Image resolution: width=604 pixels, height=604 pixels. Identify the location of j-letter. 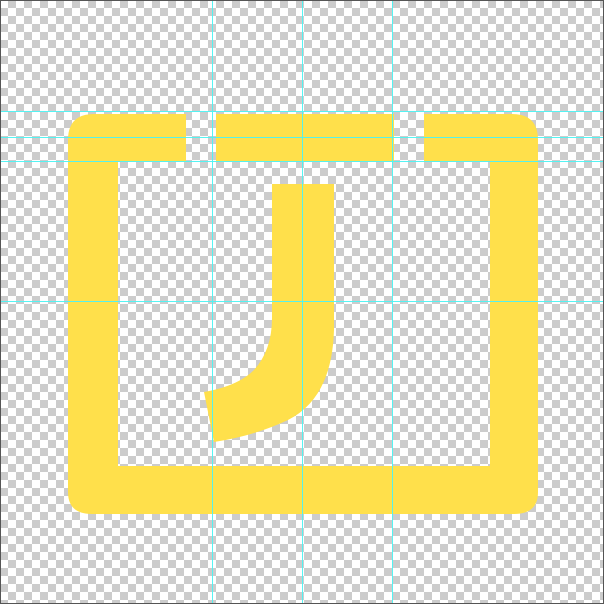
(269, 313).